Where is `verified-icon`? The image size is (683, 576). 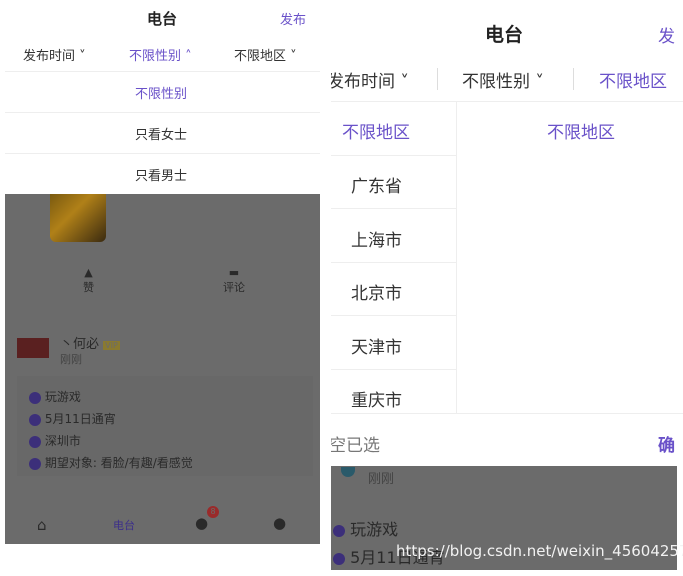 verified-icon is located at coordinates (348, 472).